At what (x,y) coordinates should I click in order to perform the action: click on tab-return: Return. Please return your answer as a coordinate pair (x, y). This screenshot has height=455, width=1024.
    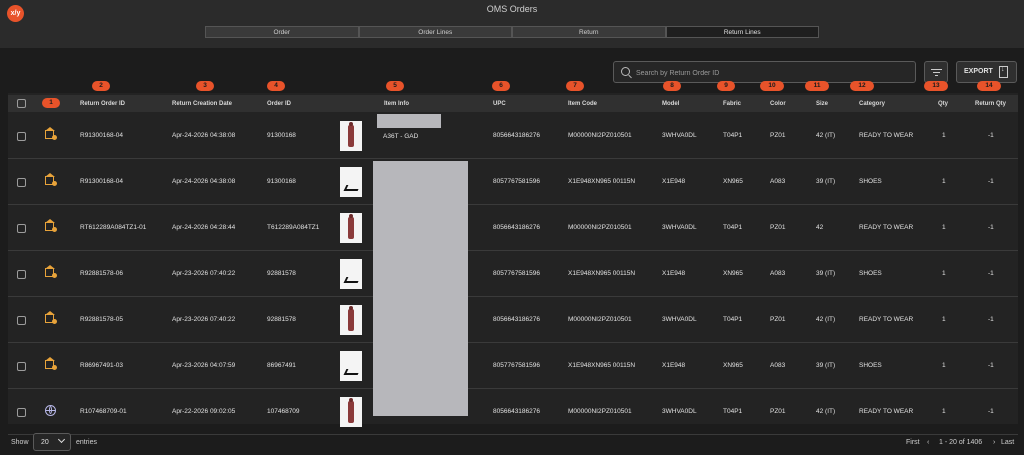
    Looking at the image, I should click on (589, 32).